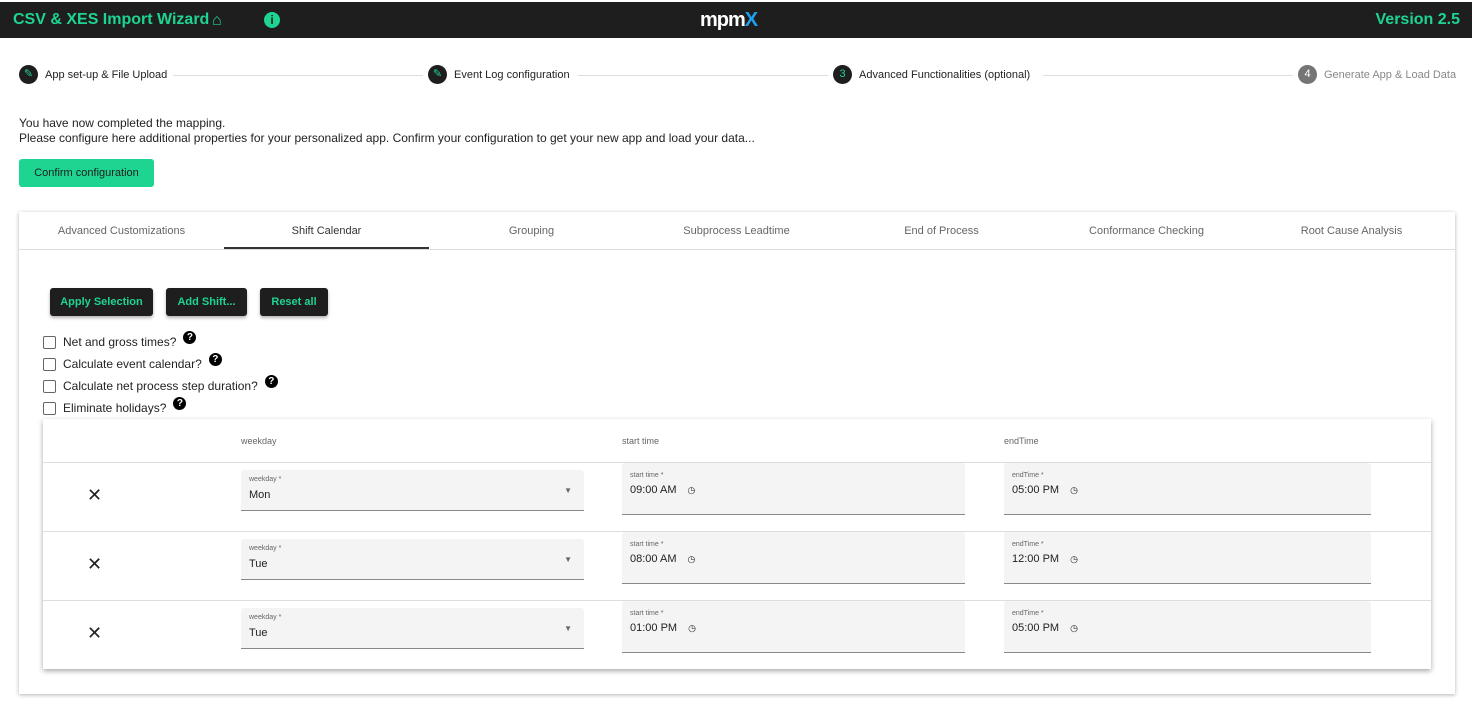 Image resolution: width=1472 pixels, height=710 pixels. What do you see at coordinates (941, 230) in the screenshot?
I see `tab-end-of-process: End of Process` at bounding box center [941, 230].